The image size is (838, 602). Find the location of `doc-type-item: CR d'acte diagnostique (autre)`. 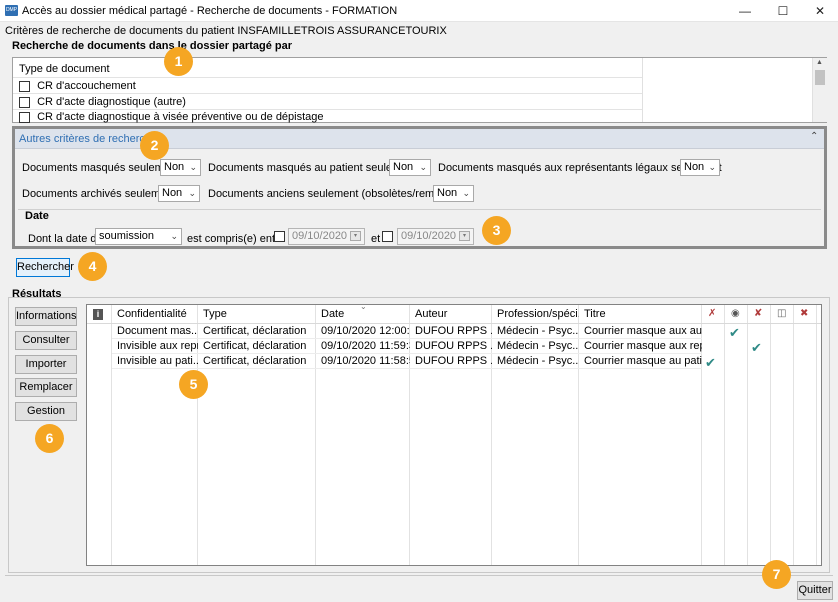

doc-type-item: CR d'acte diagnostique (autre) is located at coordinates (102, 102).